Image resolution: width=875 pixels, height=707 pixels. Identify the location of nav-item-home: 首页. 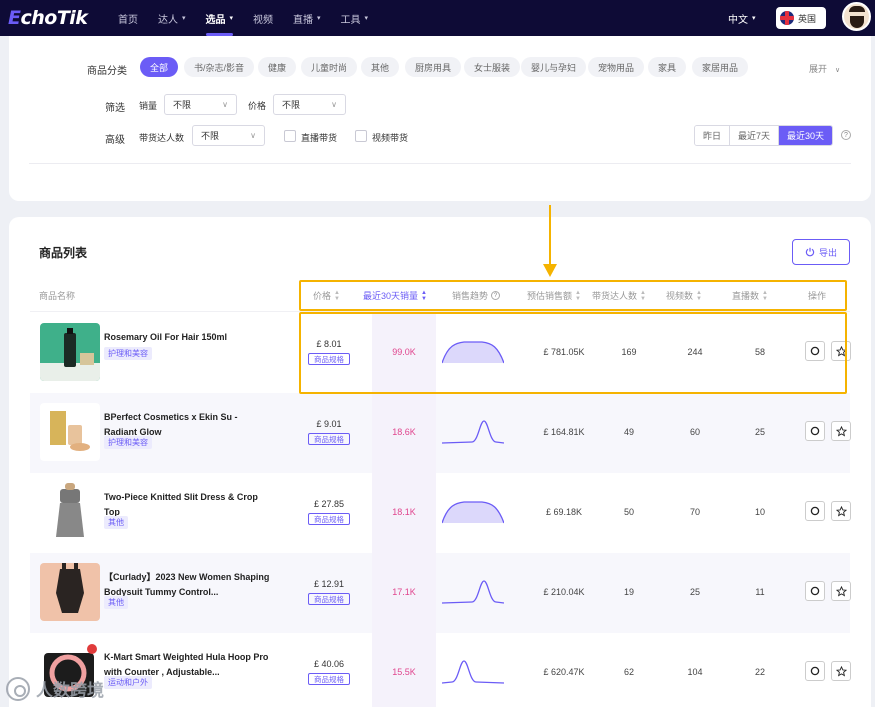
(128, 18).